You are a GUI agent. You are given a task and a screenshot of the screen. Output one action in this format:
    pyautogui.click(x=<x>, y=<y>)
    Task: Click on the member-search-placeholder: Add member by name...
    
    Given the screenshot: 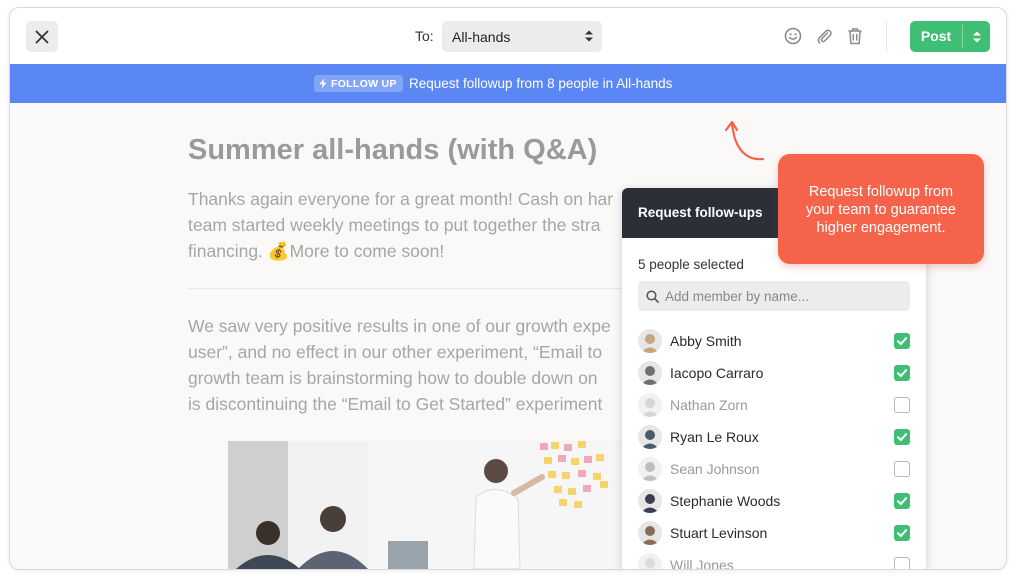 What is the action you would take?
    pyautogui.click(x=737, y=296)
    